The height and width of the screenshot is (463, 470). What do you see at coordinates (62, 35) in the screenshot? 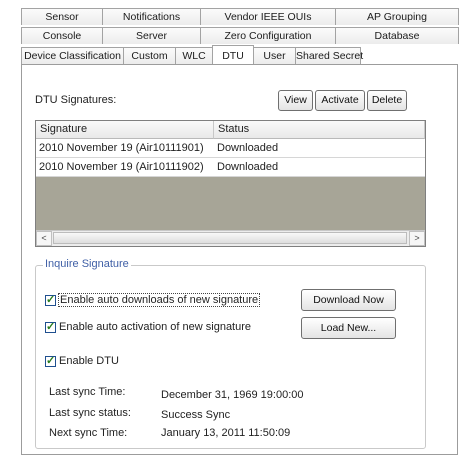
I see `tab-console: Console` at bounding box center [62, 35].